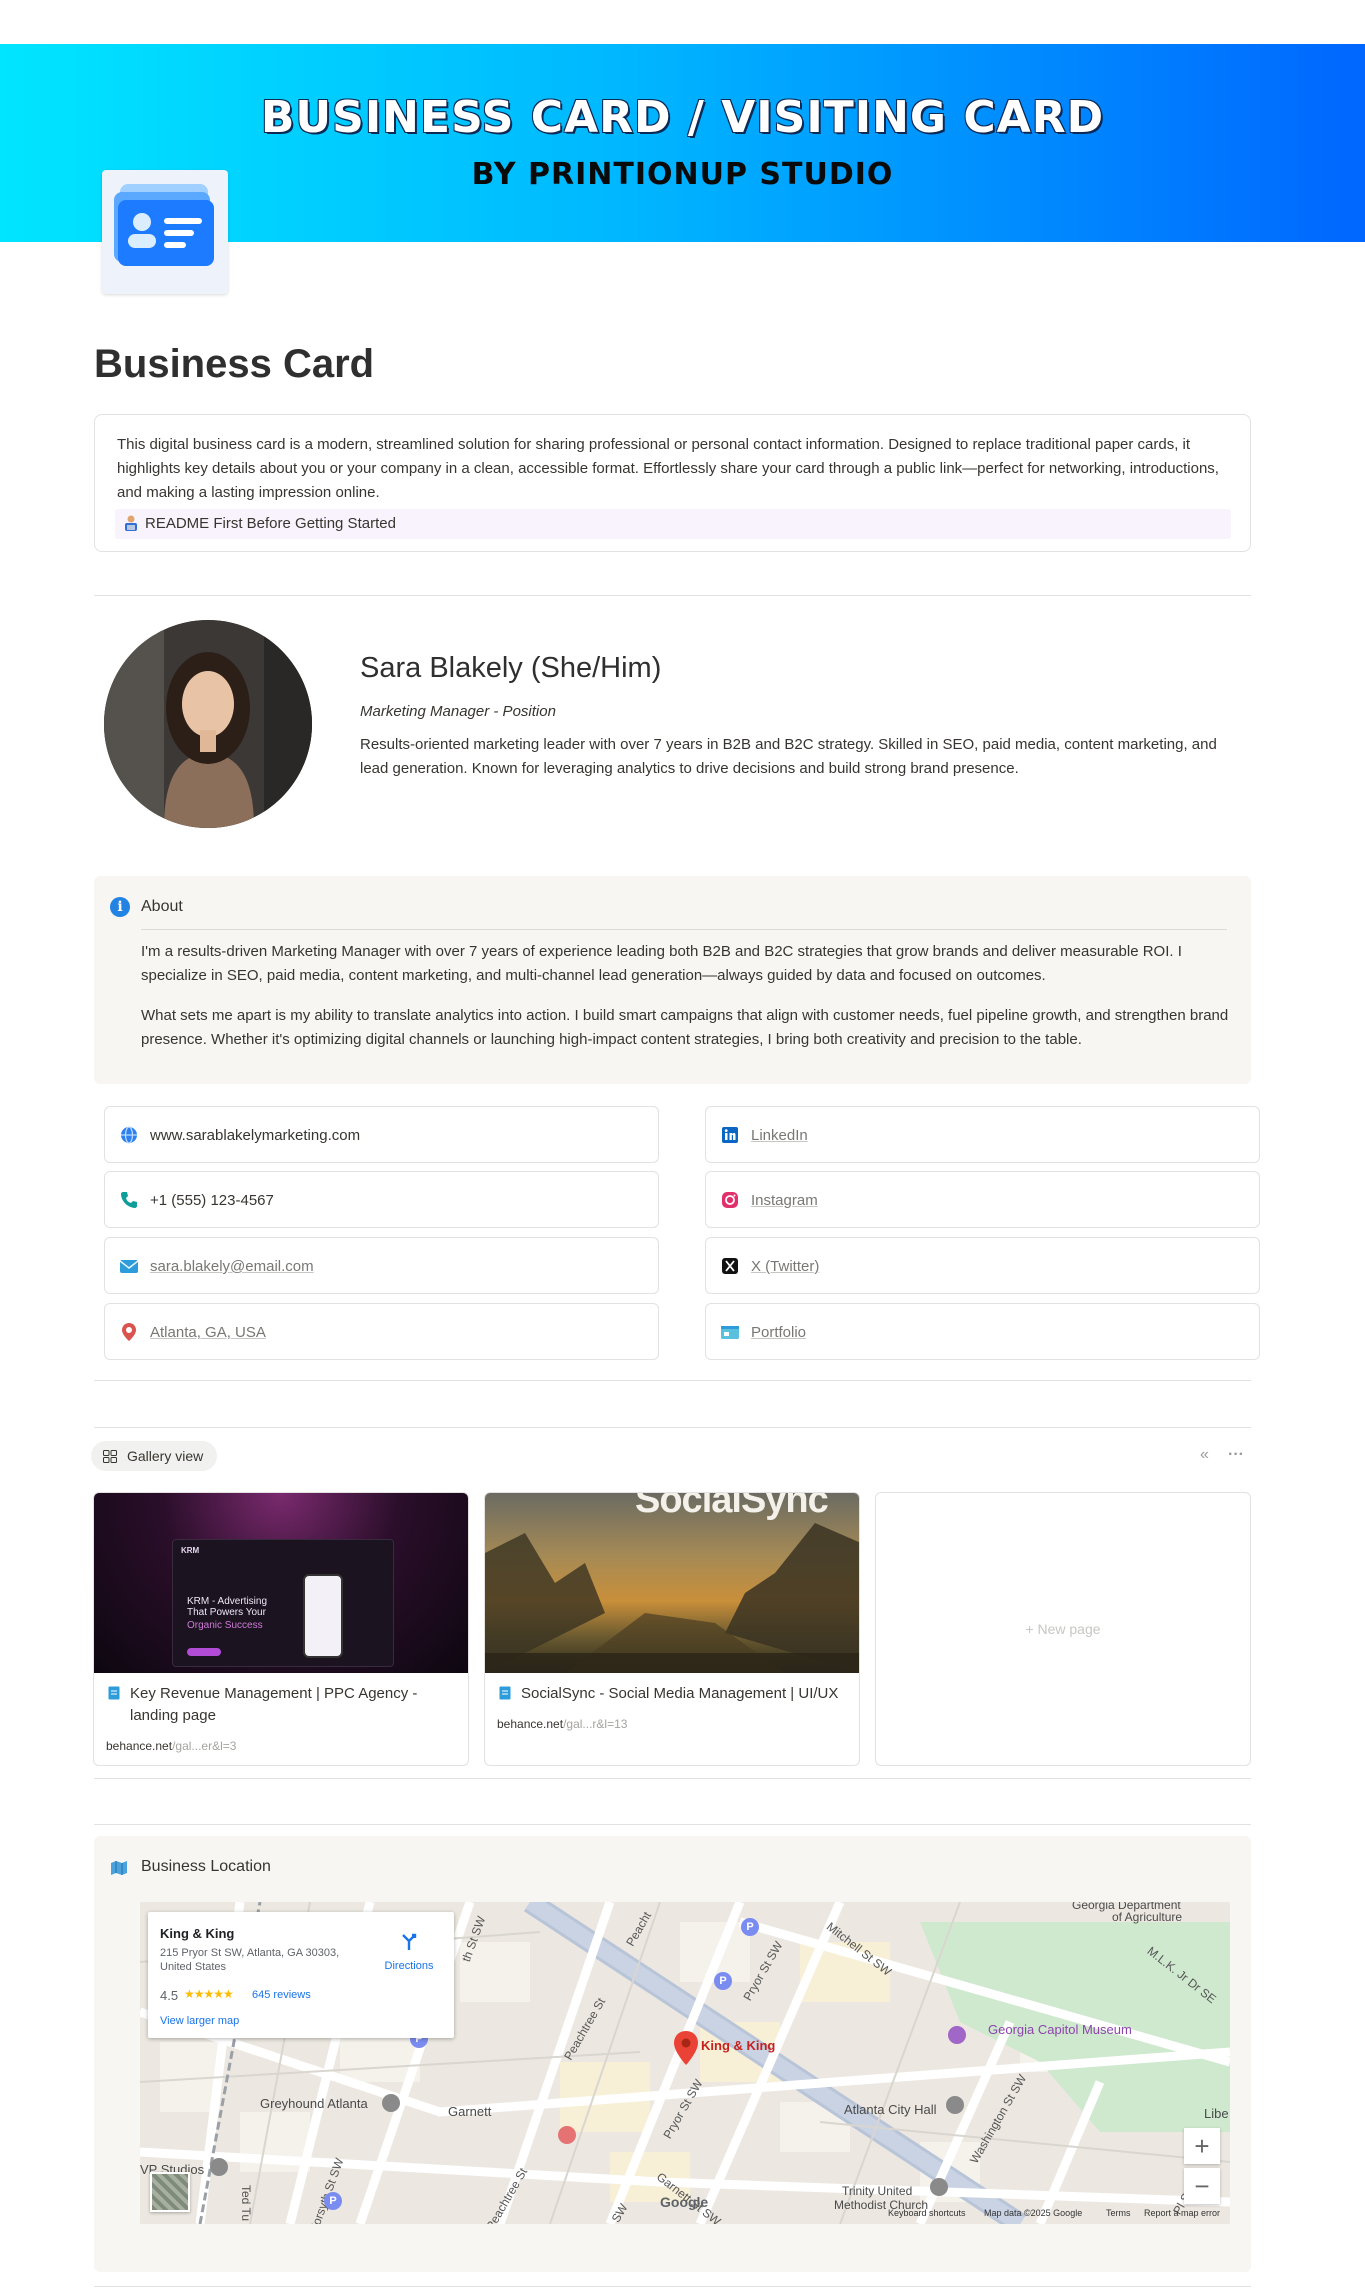 The image size is (1365, 2296). Describe the element at coordinates (1182, 2213) in the screenshot. I see `report-error-link: Report a map error` at that location.